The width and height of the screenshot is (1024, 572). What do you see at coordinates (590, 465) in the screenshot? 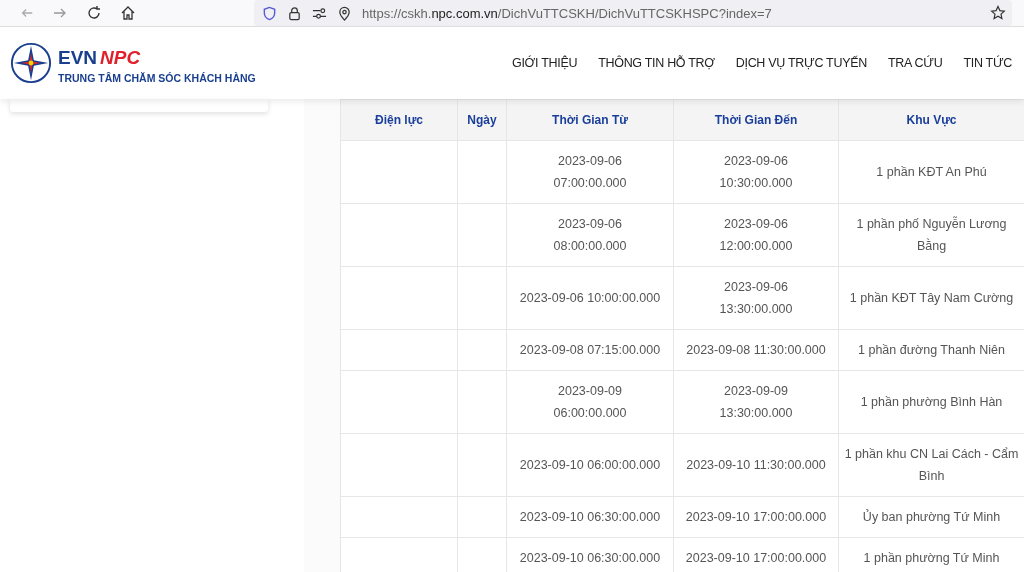
I see `table-cell: 2023-09-10 06:00:00.000` at bounding box center [590, 465].